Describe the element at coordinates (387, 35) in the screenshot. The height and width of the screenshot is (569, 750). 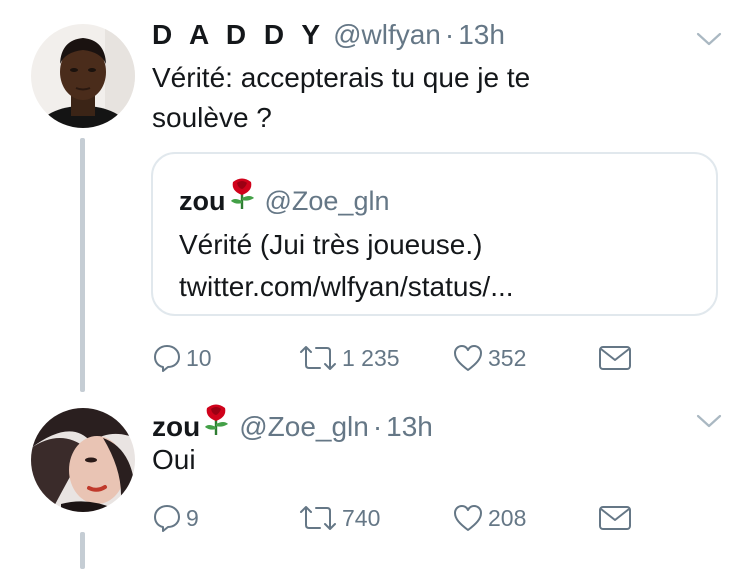
I see `username-handle: @wlfyan` at that location.